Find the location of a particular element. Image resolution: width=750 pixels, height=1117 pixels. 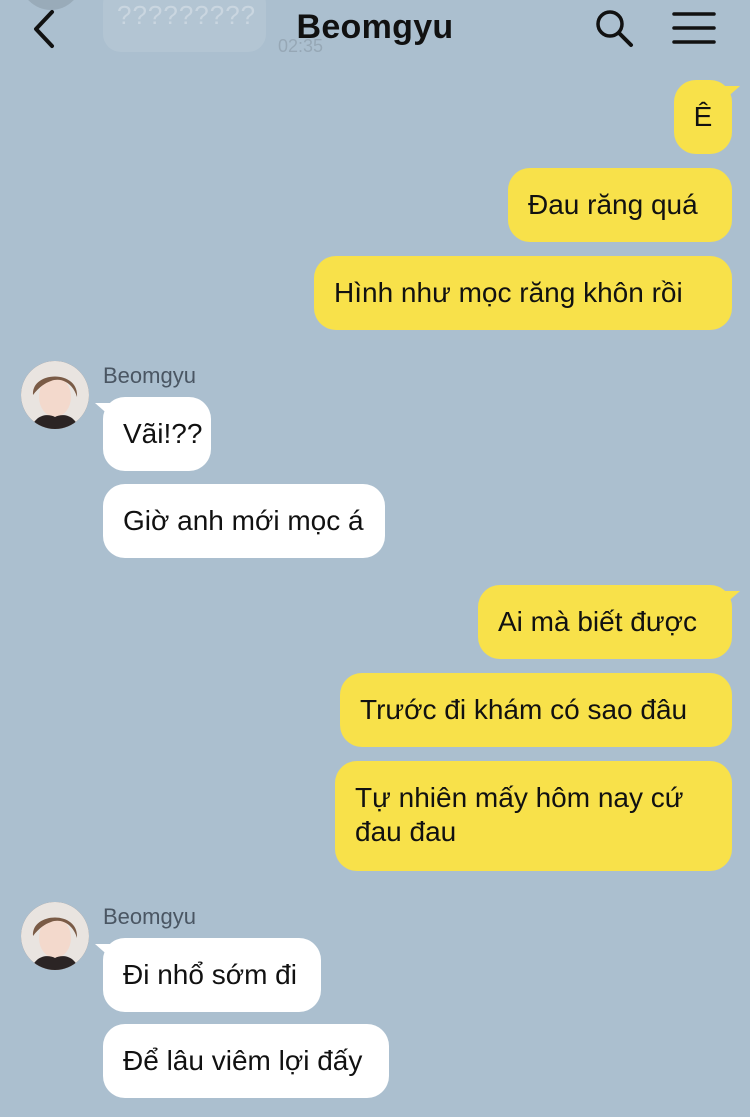

message-bubble-me: Trước đi khám có sao đâu is located at coordinates (536, 710).